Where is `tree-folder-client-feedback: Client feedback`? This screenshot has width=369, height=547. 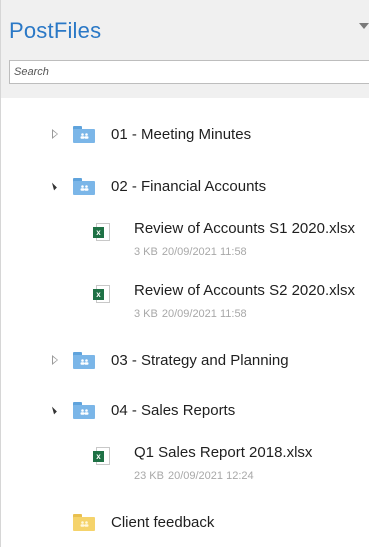
tree-folder-client-feedback: Client feedback is located at coordinates (185, 522).